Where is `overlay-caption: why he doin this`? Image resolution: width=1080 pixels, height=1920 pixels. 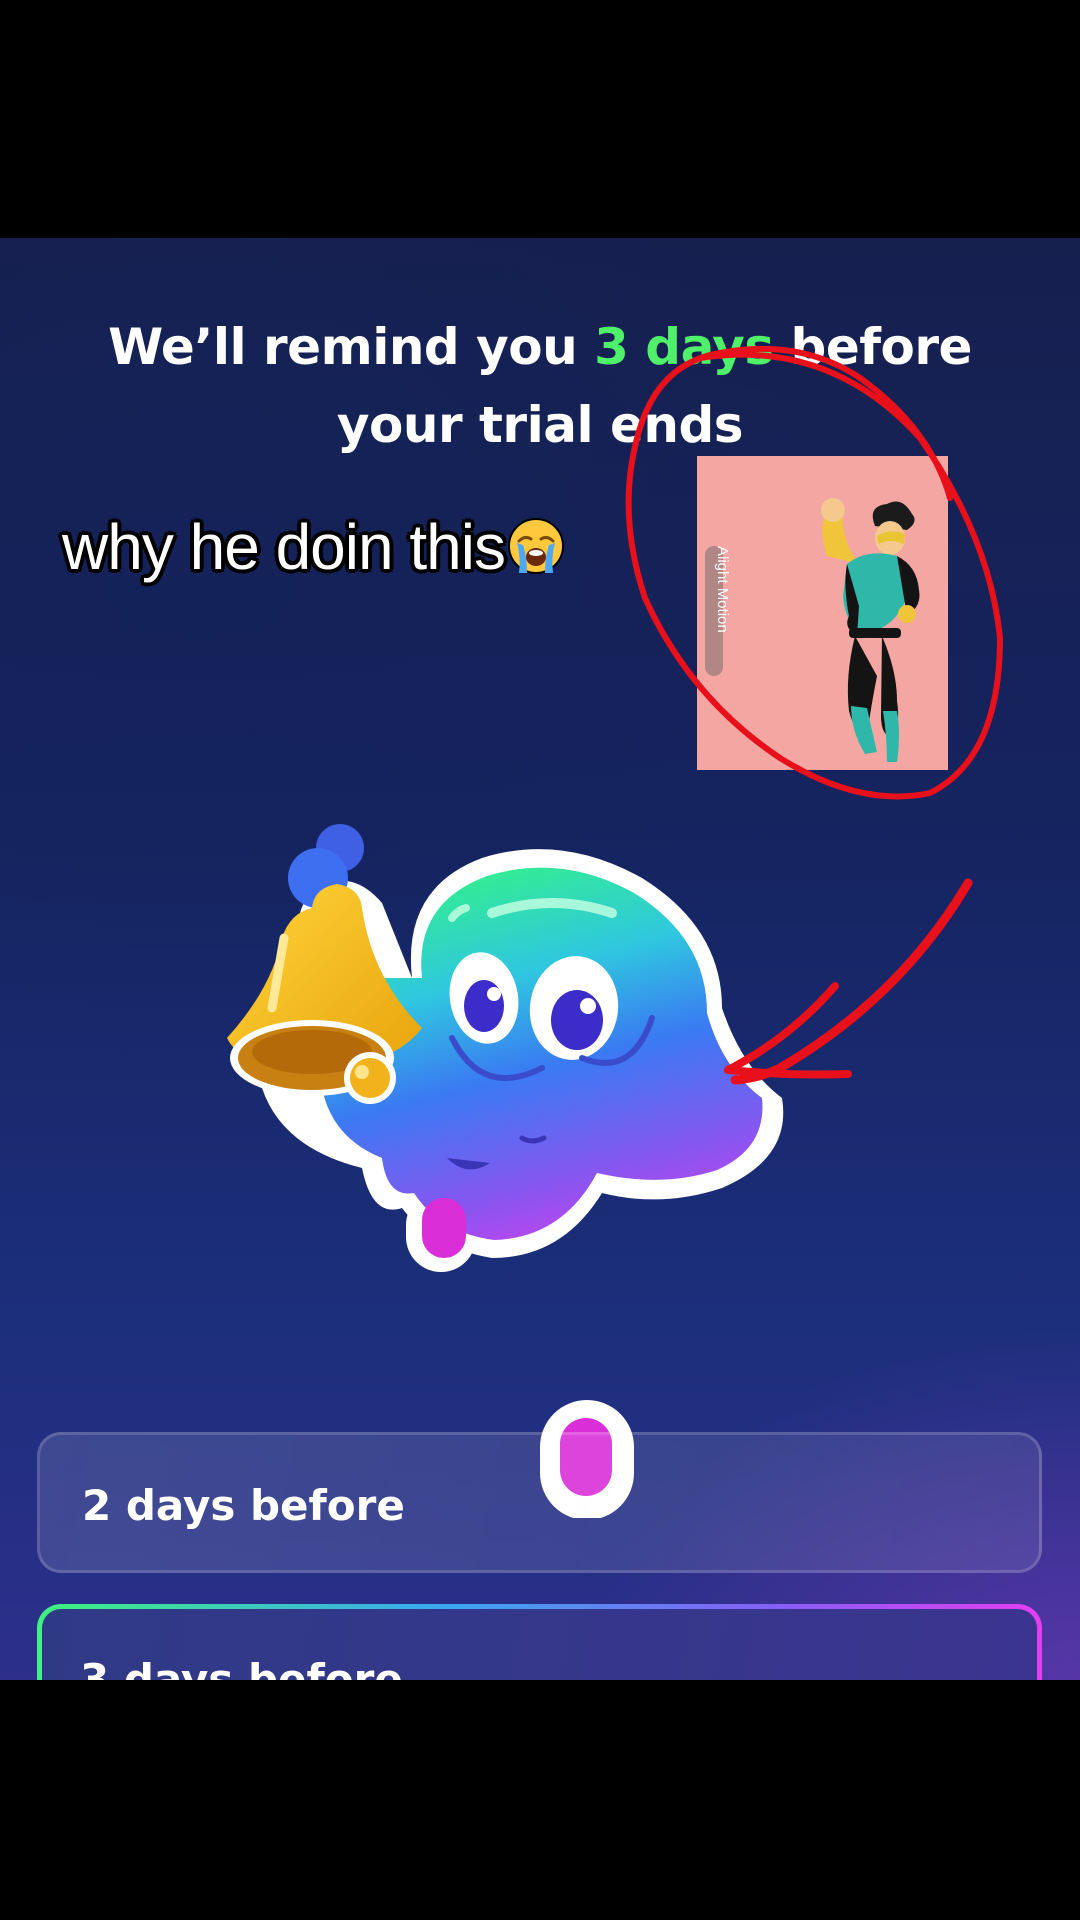
overlay-caption: why he doin this is located at coordinates (313, 547).